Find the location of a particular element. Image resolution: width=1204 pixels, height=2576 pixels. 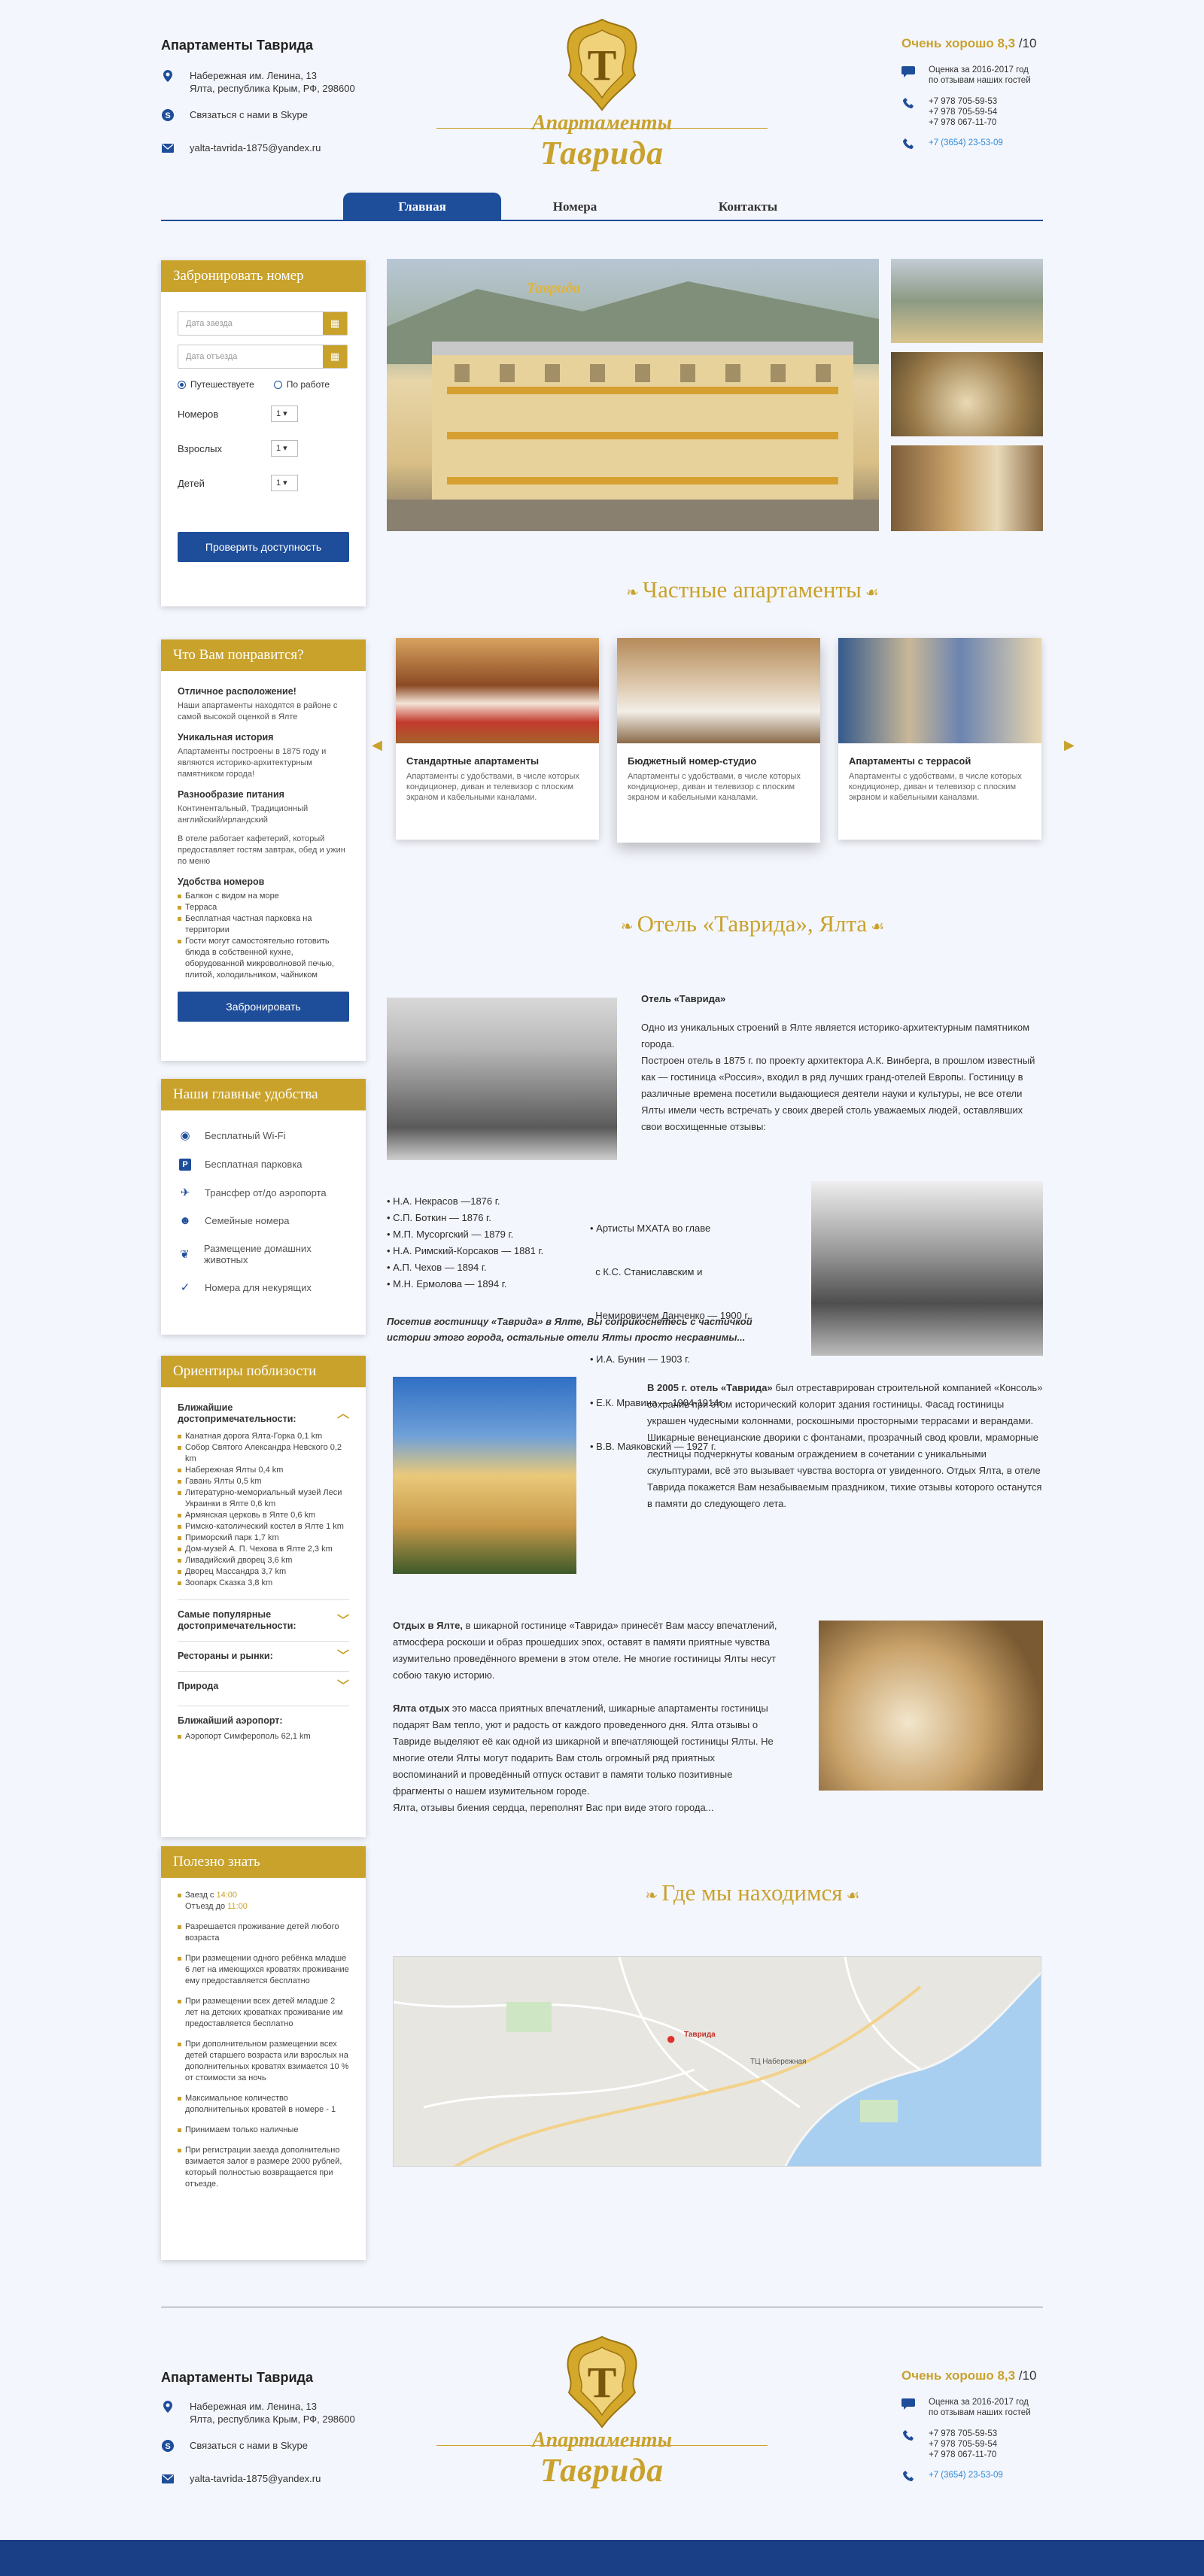

list-item: Приморский парк 1,7 km is located at coordinates (263, 1538).